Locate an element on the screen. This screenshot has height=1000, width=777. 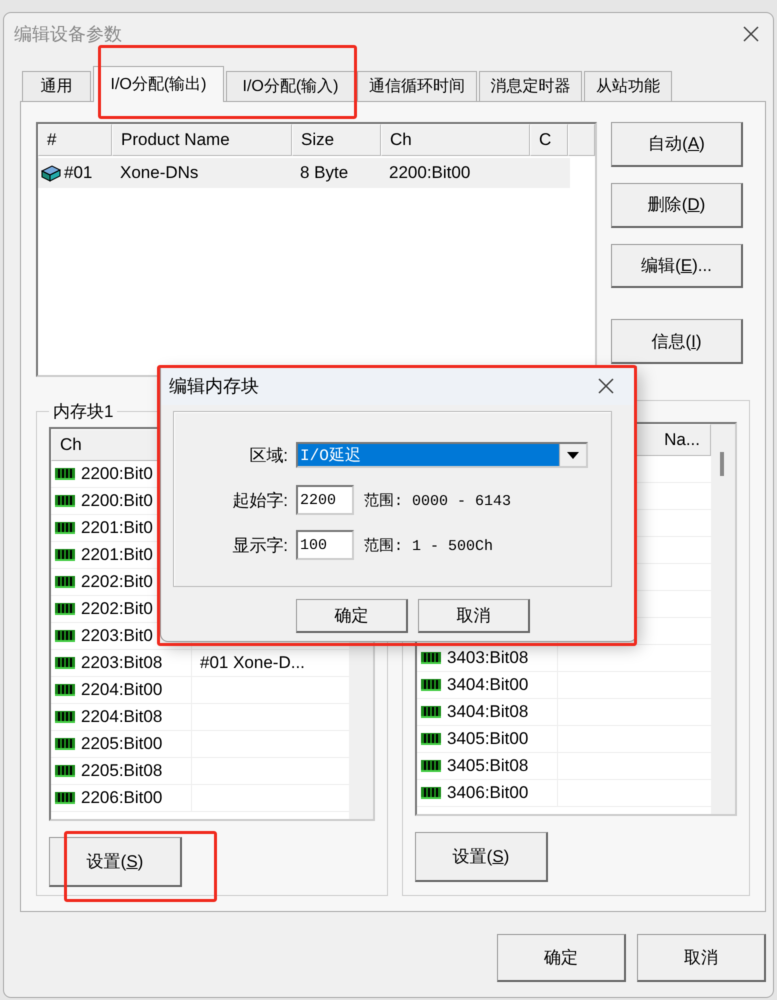
channel-cell: 2205:Bit08 is located at coordinates (121, 771).